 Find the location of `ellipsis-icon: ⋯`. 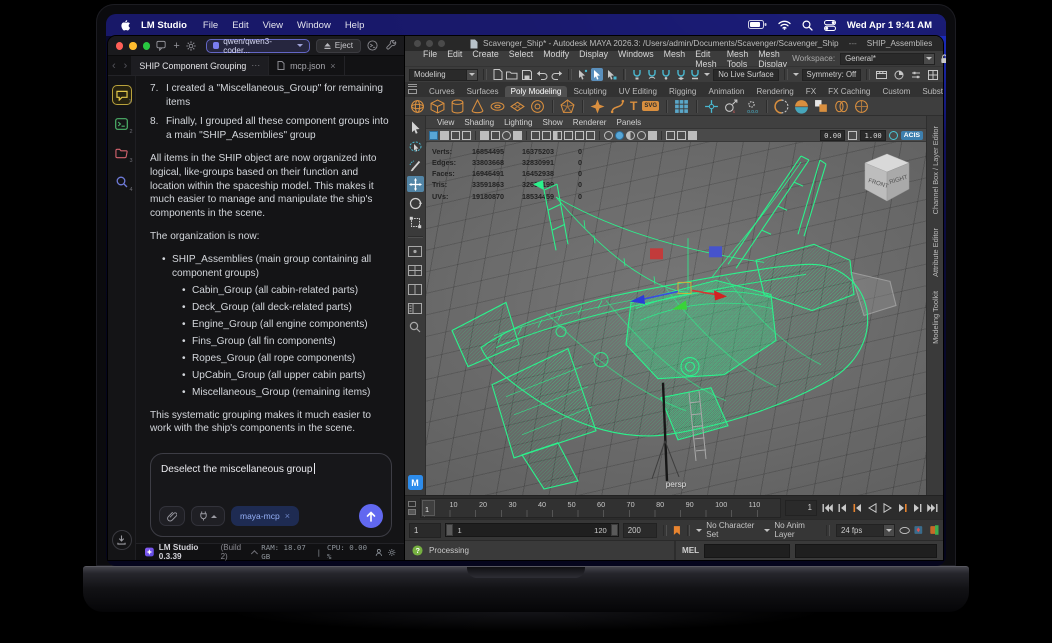

ellipsis-icon: ⋯ is located at coordinates (255, 65).